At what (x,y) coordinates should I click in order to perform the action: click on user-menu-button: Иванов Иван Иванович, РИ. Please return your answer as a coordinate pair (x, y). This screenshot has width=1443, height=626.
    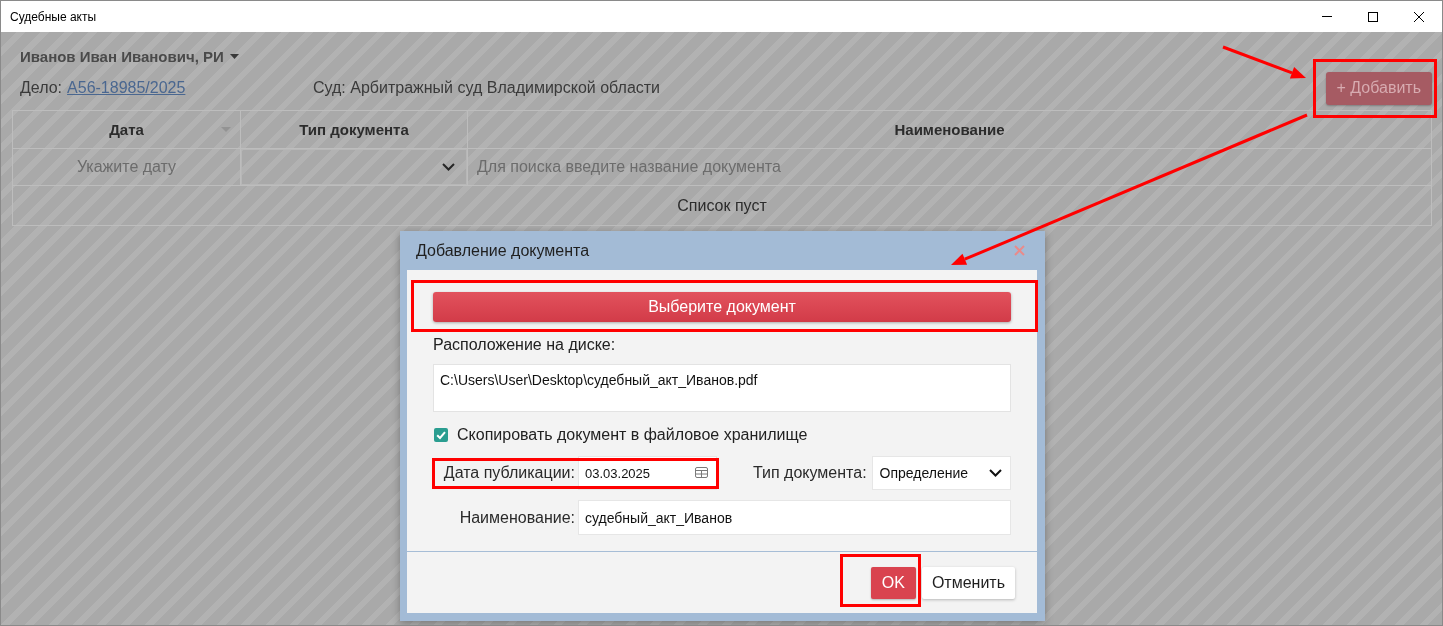
    Looking at the image, I should click on (129, 56).